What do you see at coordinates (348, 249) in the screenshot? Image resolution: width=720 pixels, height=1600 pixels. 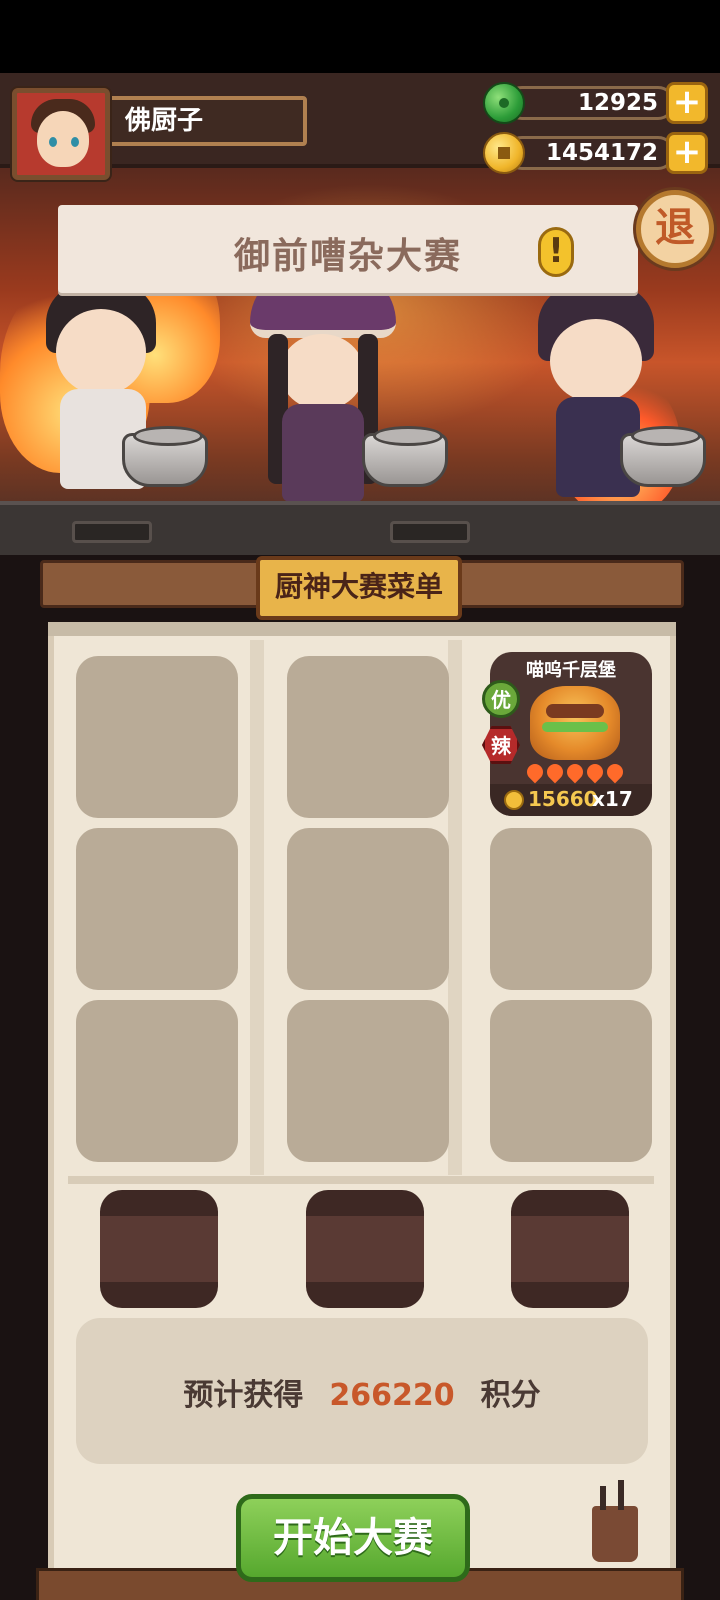 I see `event-banner: 御前嘈杂大赛 !` at bounding box center [348, 249].